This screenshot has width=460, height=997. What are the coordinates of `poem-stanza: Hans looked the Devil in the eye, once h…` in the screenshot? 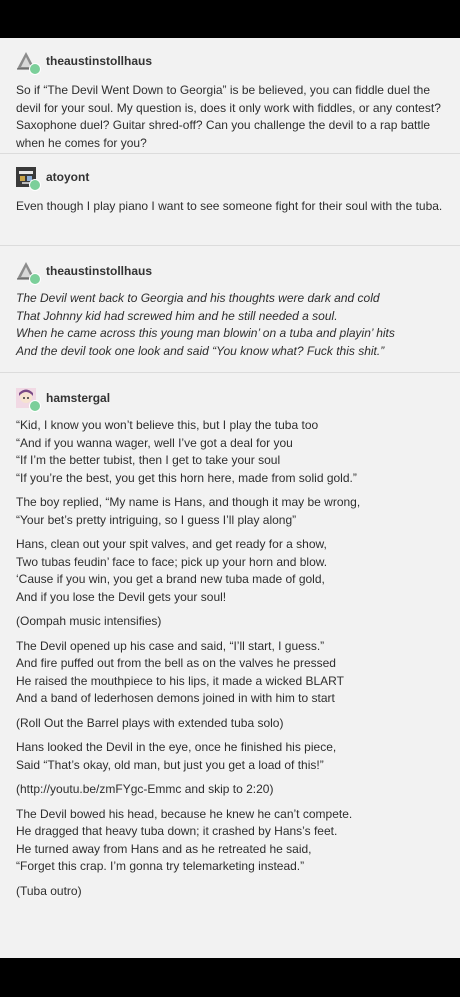 It's located at (230, 756).